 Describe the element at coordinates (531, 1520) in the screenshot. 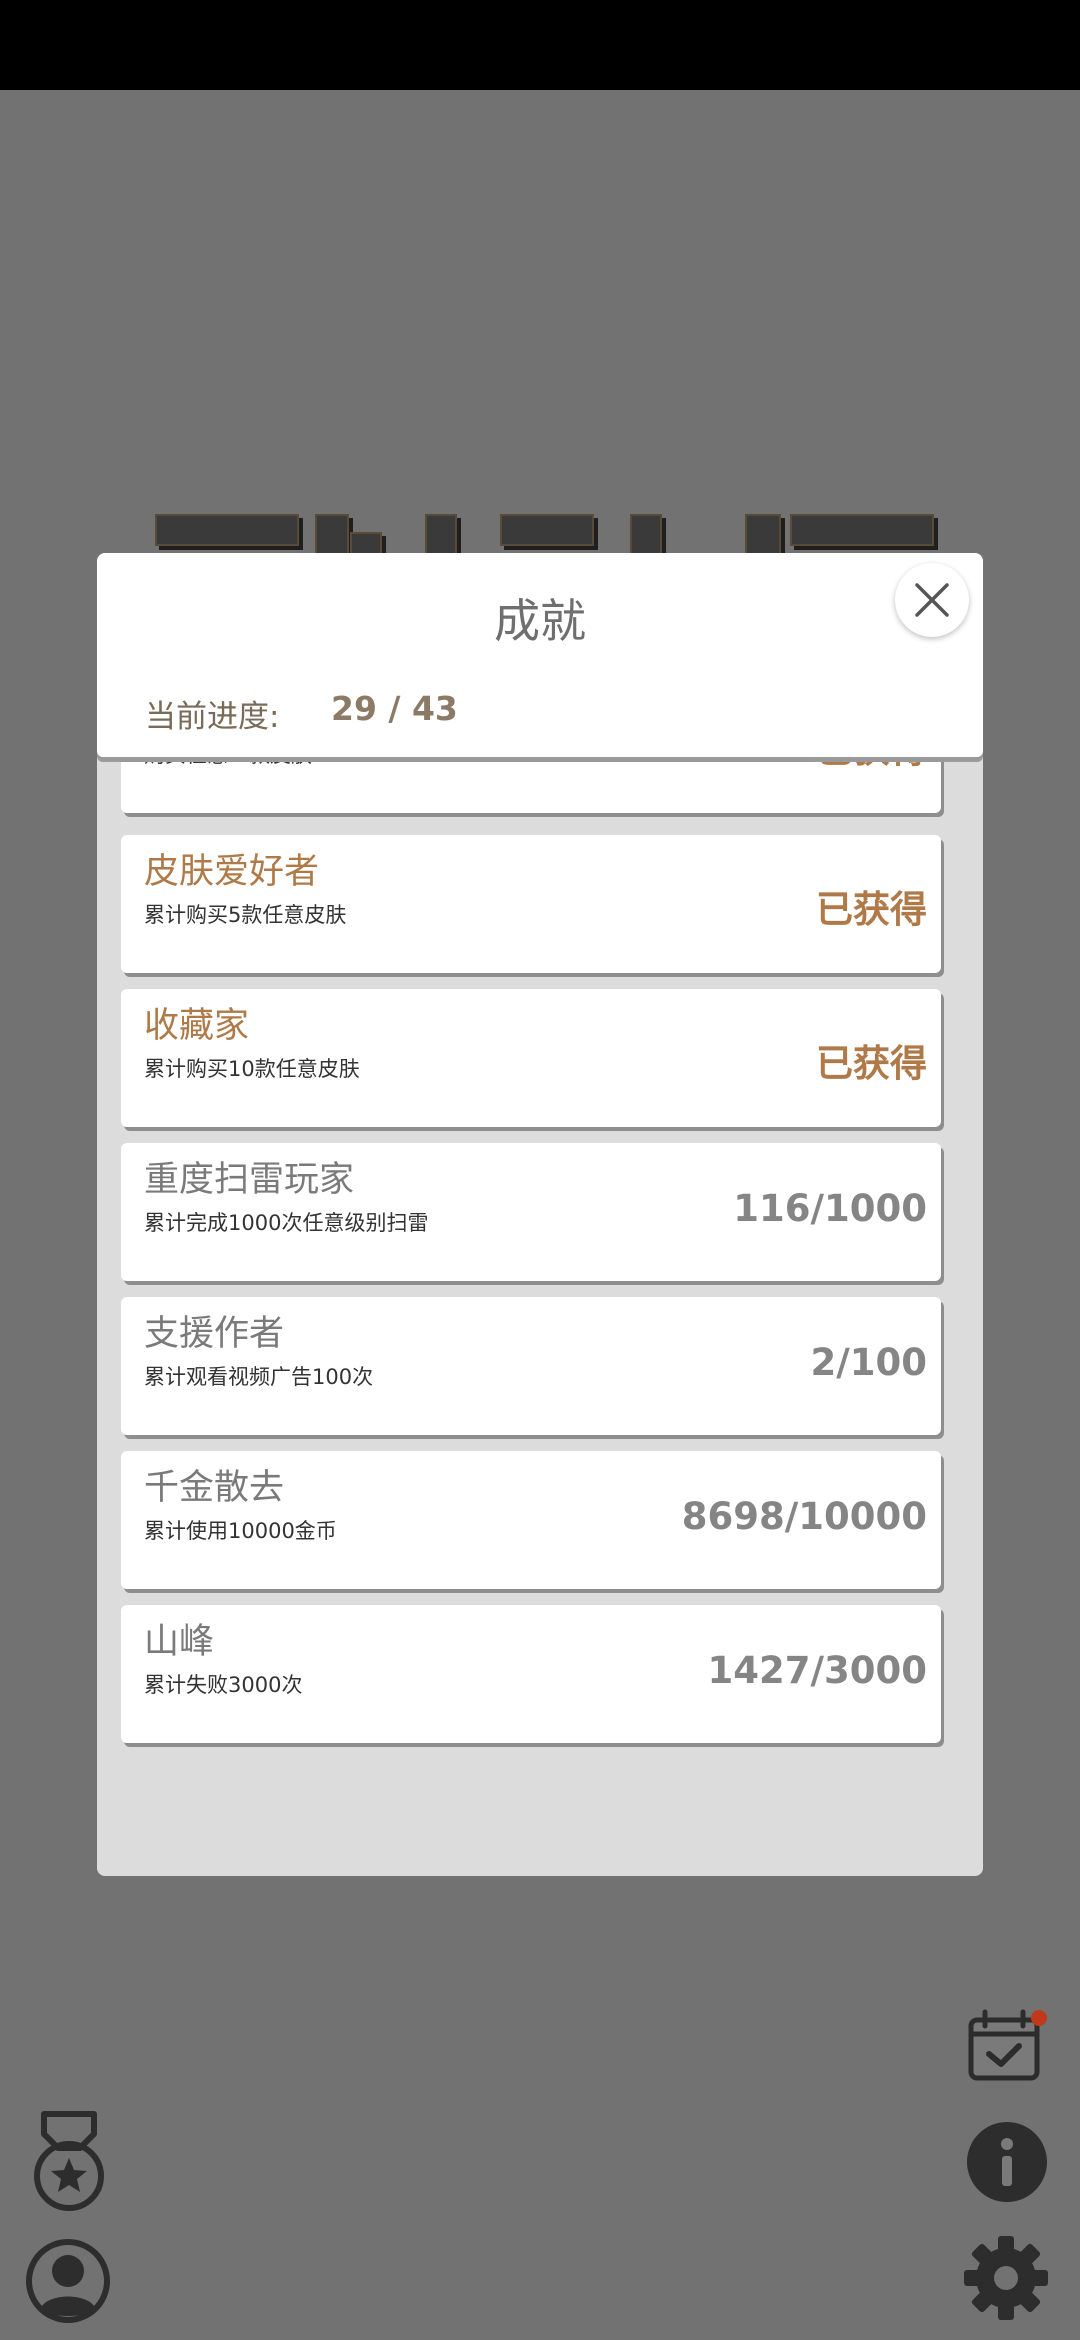

I see `achievement-card: 千金散去 累计使用10000金币 8698/10000` at that location.